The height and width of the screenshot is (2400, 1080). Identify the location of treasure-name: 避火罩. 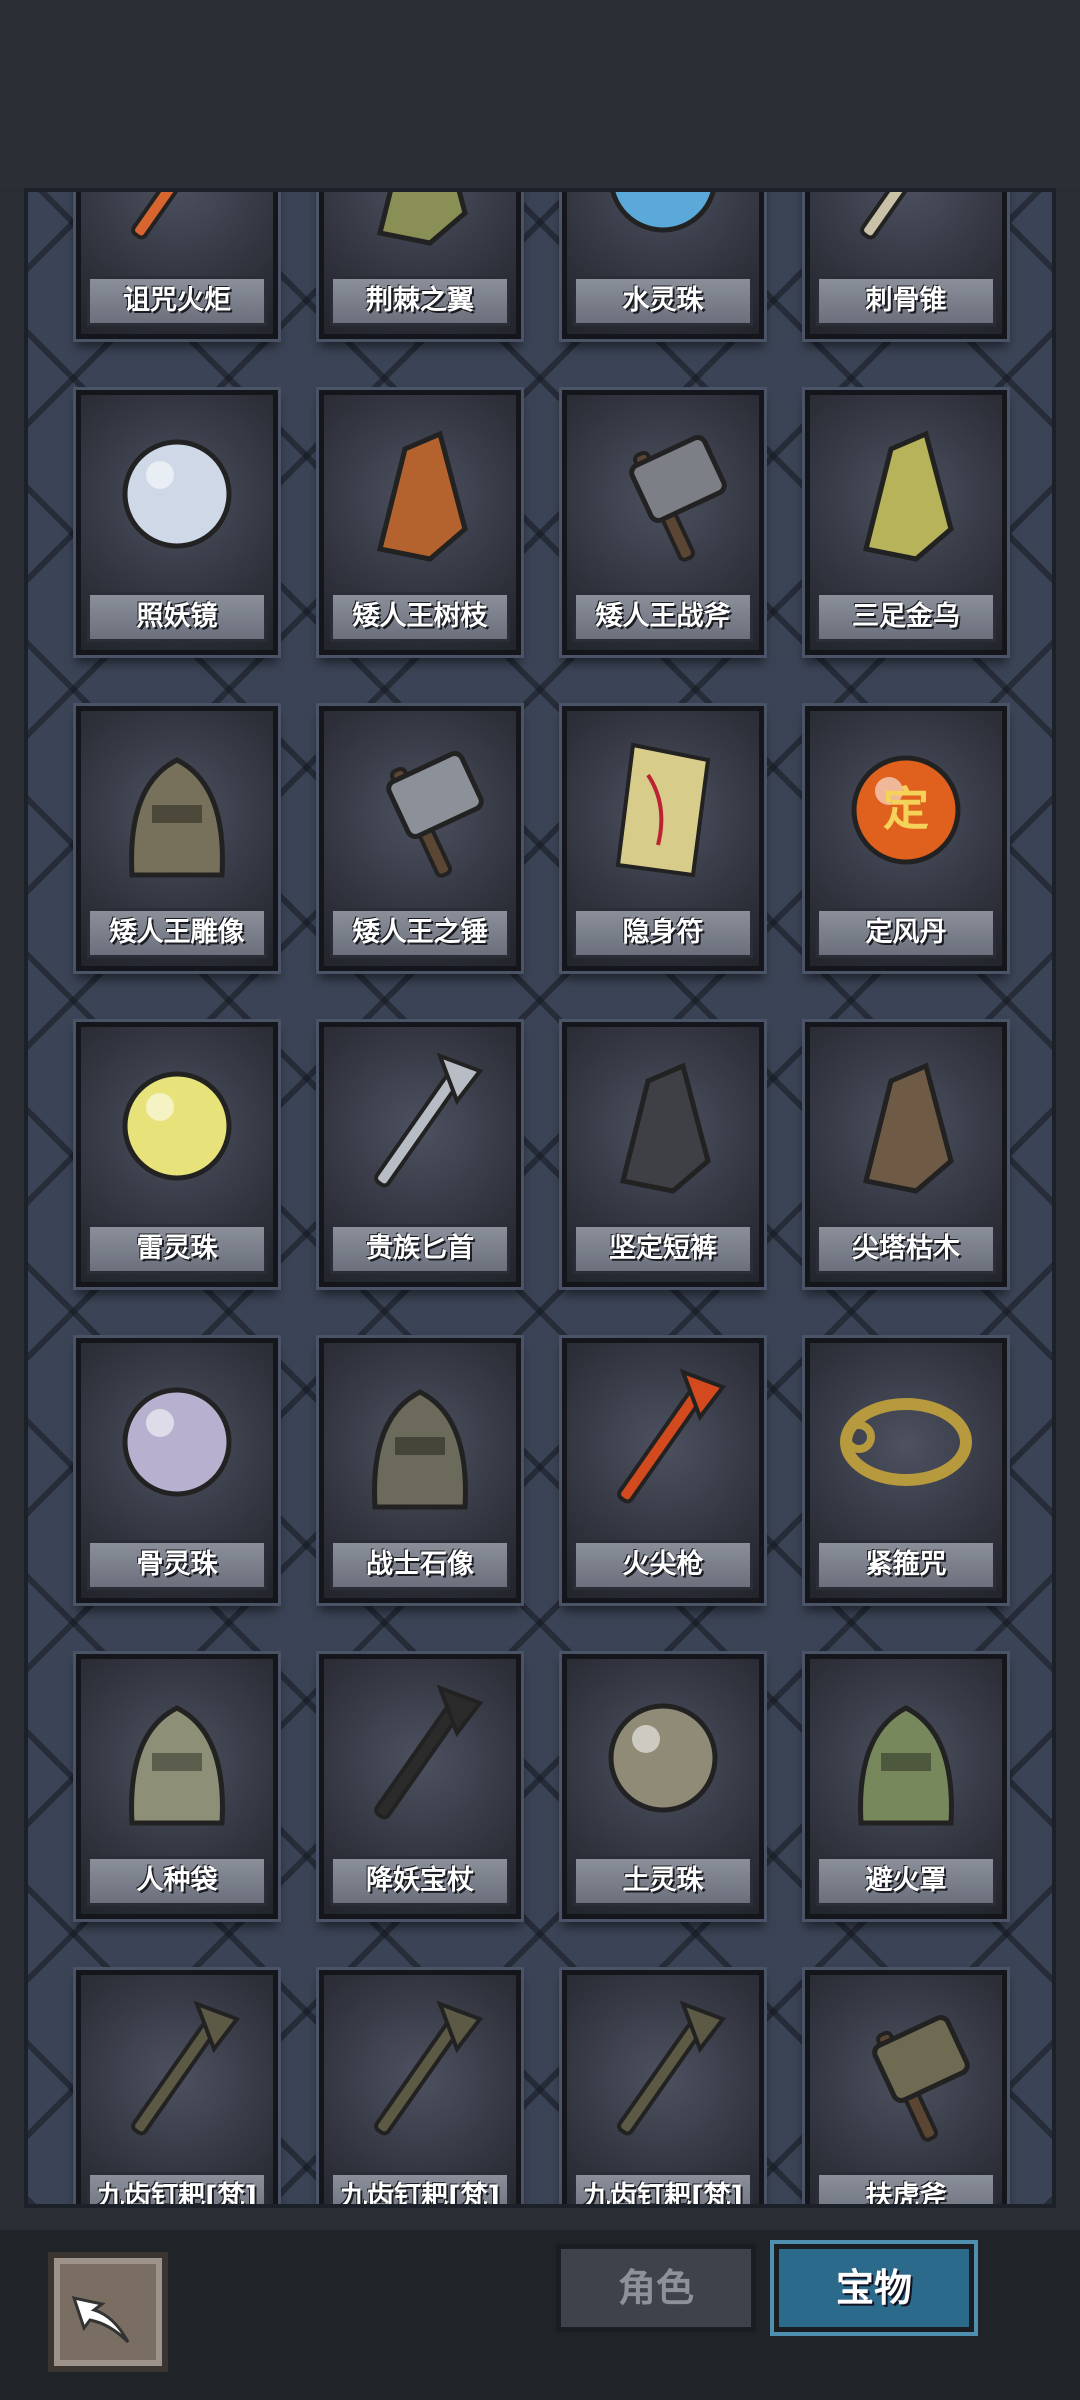
(906, 1881).